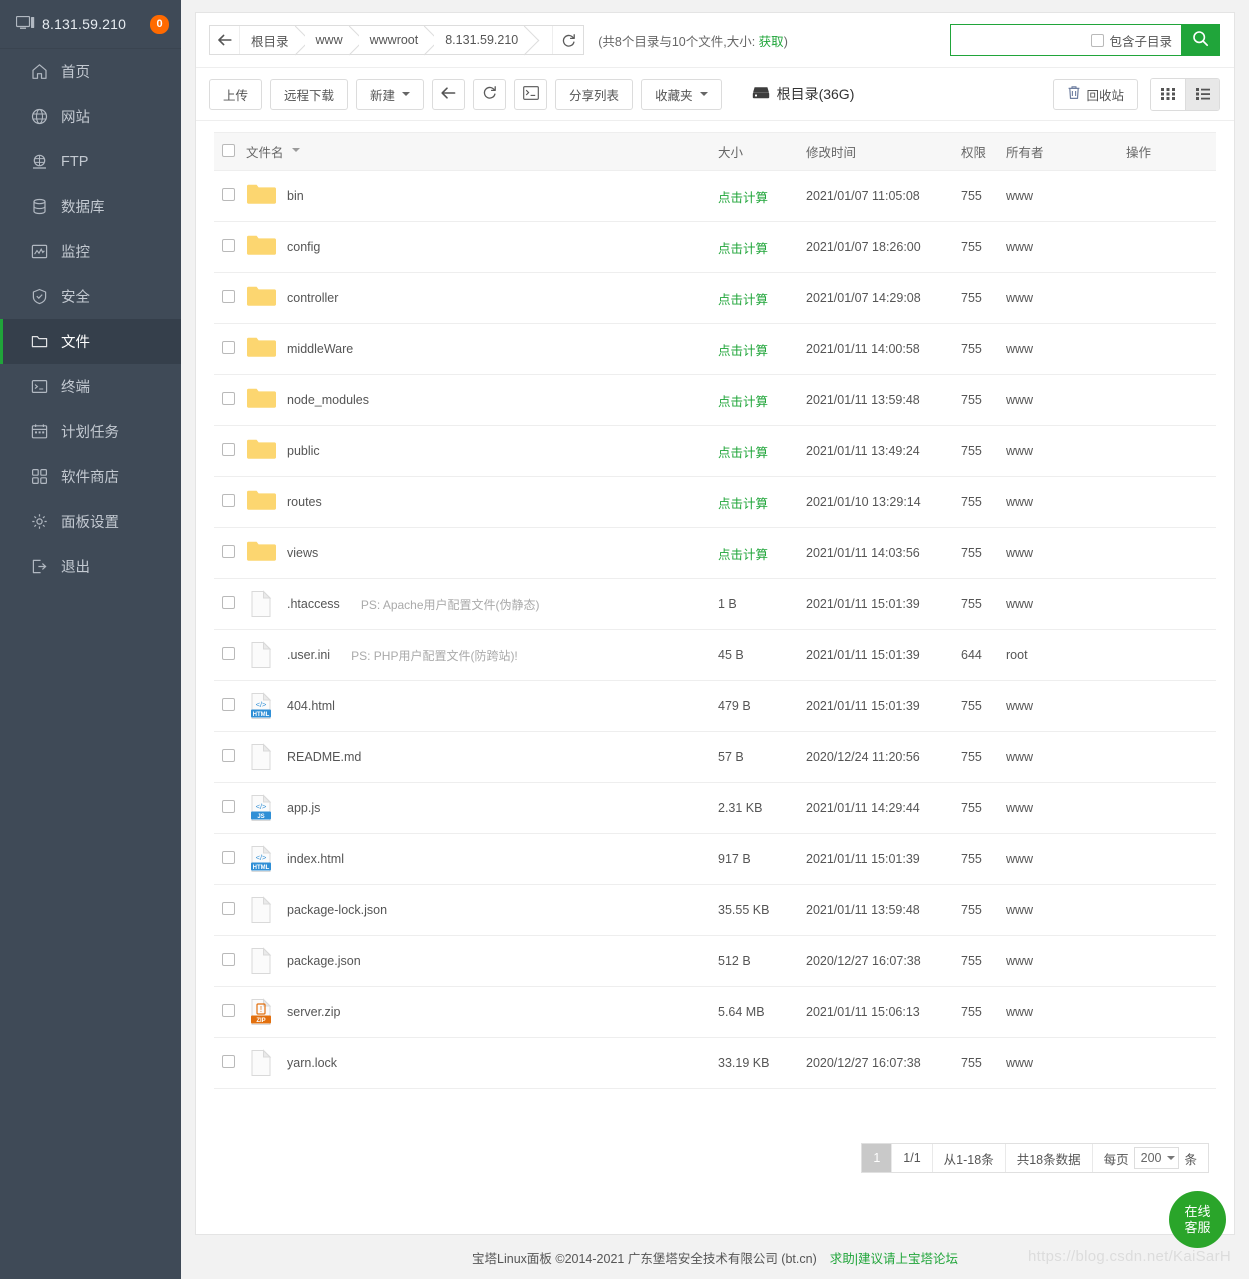  I want to click on sidebar-item-logout: 退出, so click(90, 566).